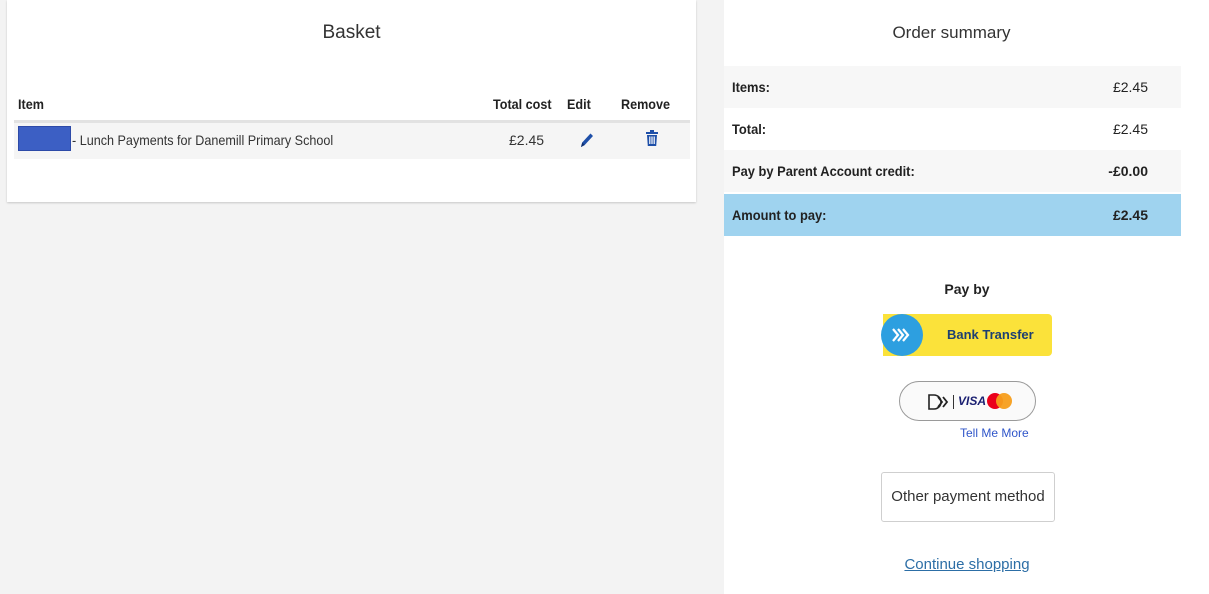 This screenshot has height=594, width=1209. Describe the element at coordinates (968, 497) in the screenshot. I see `other-payment-method-button: Other payment method` at that location.